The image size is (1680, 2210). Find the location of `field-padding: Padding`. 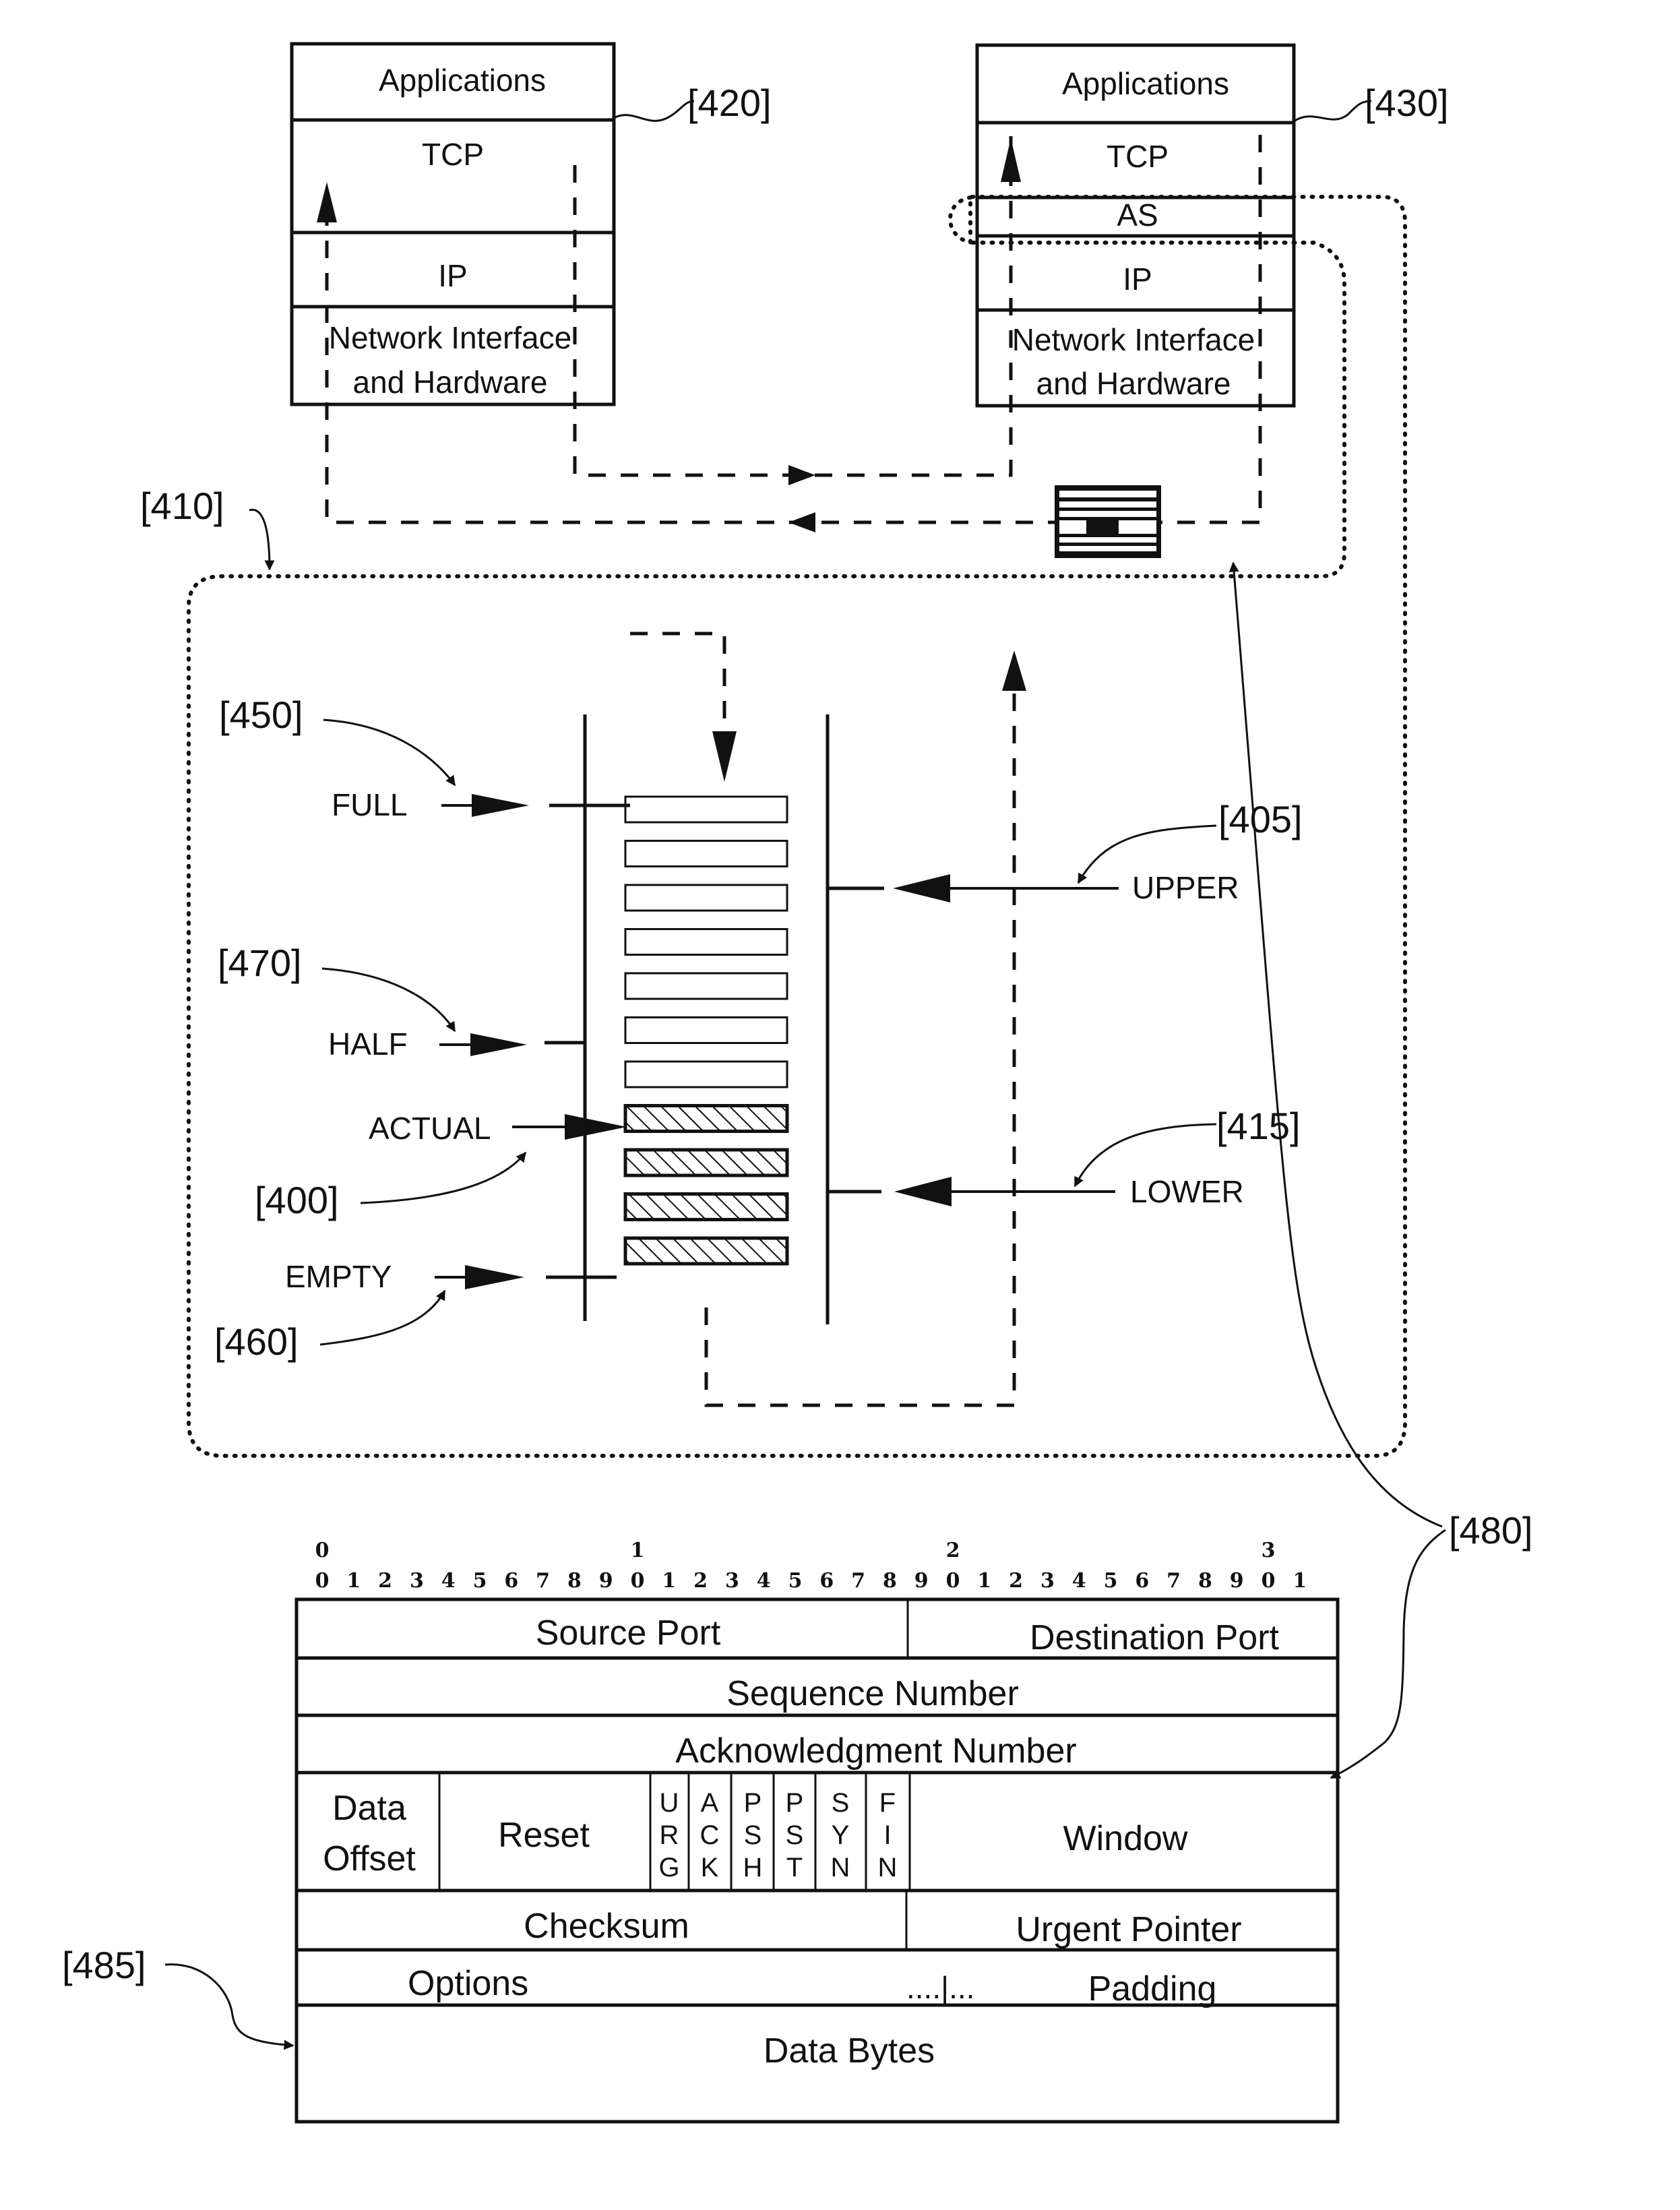

field-padding: Padding is located at coordinates (1152, 1989).